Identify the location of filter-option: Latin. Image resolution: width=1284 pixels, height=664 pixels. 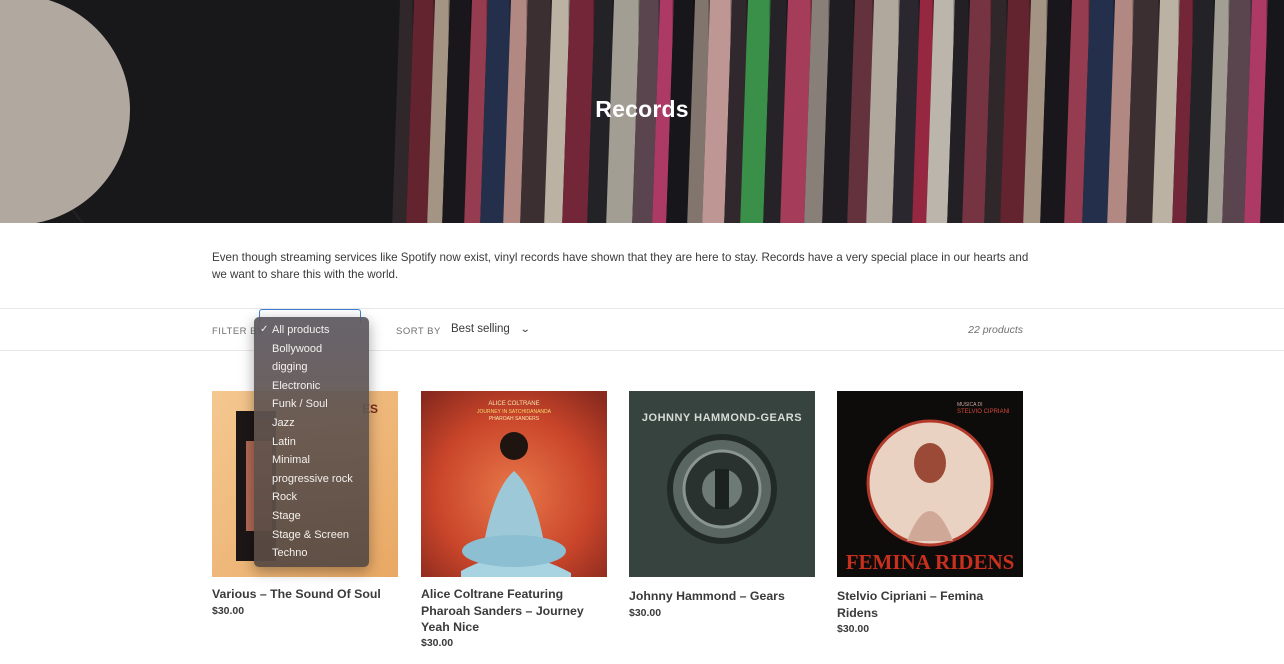
(311, 442).